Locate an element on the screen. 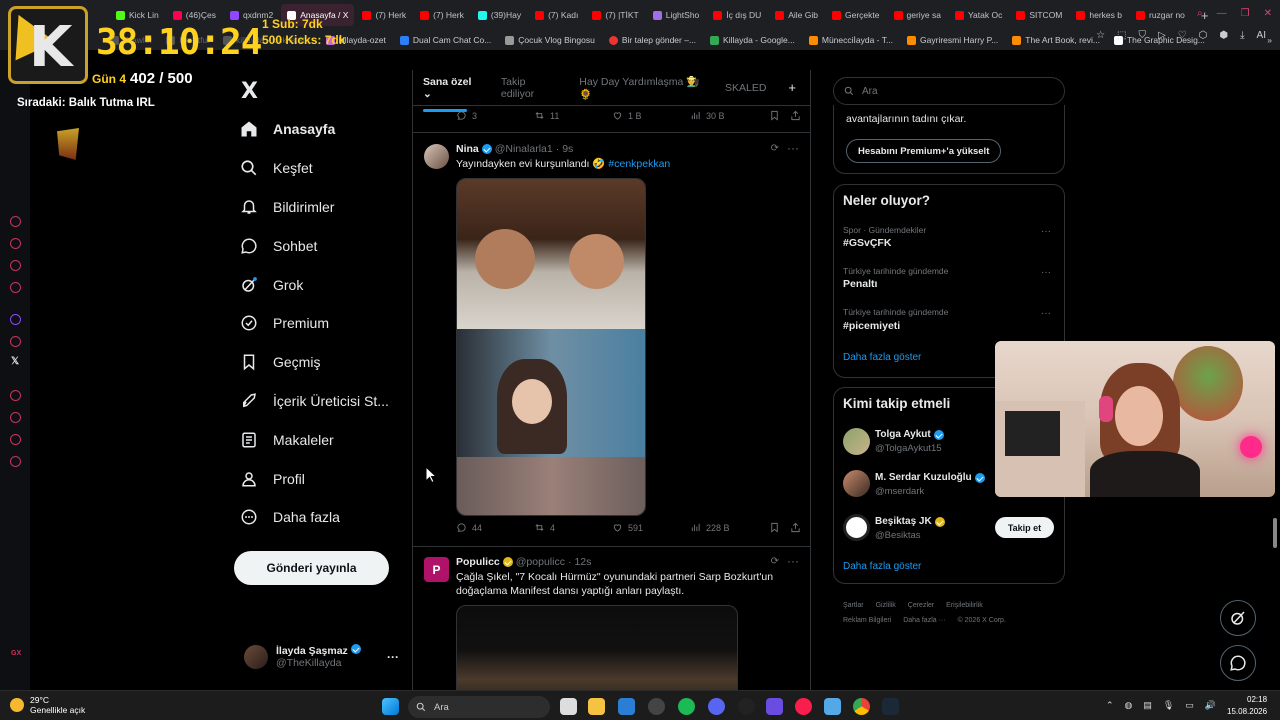  close-icon: ✕ is located at coordinates (1268, 13).